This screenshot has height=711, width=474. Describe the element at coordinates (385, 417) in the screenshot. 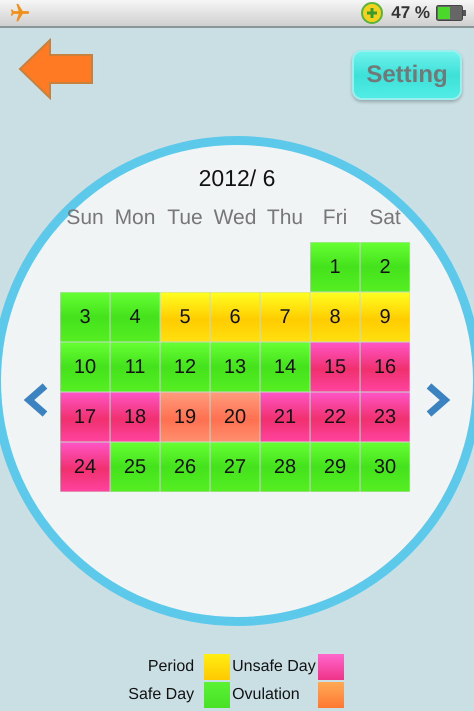

I see `day-cell: 23` at that location.